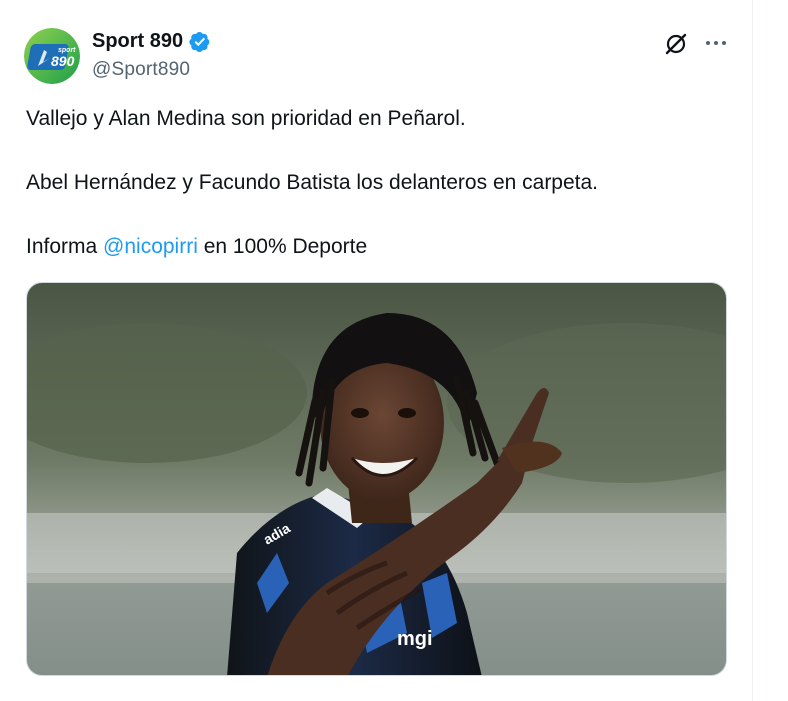 The height and width of the screenshot is (701, 788). I want to click on mention-link: @nicopirri, so click(150, 246).